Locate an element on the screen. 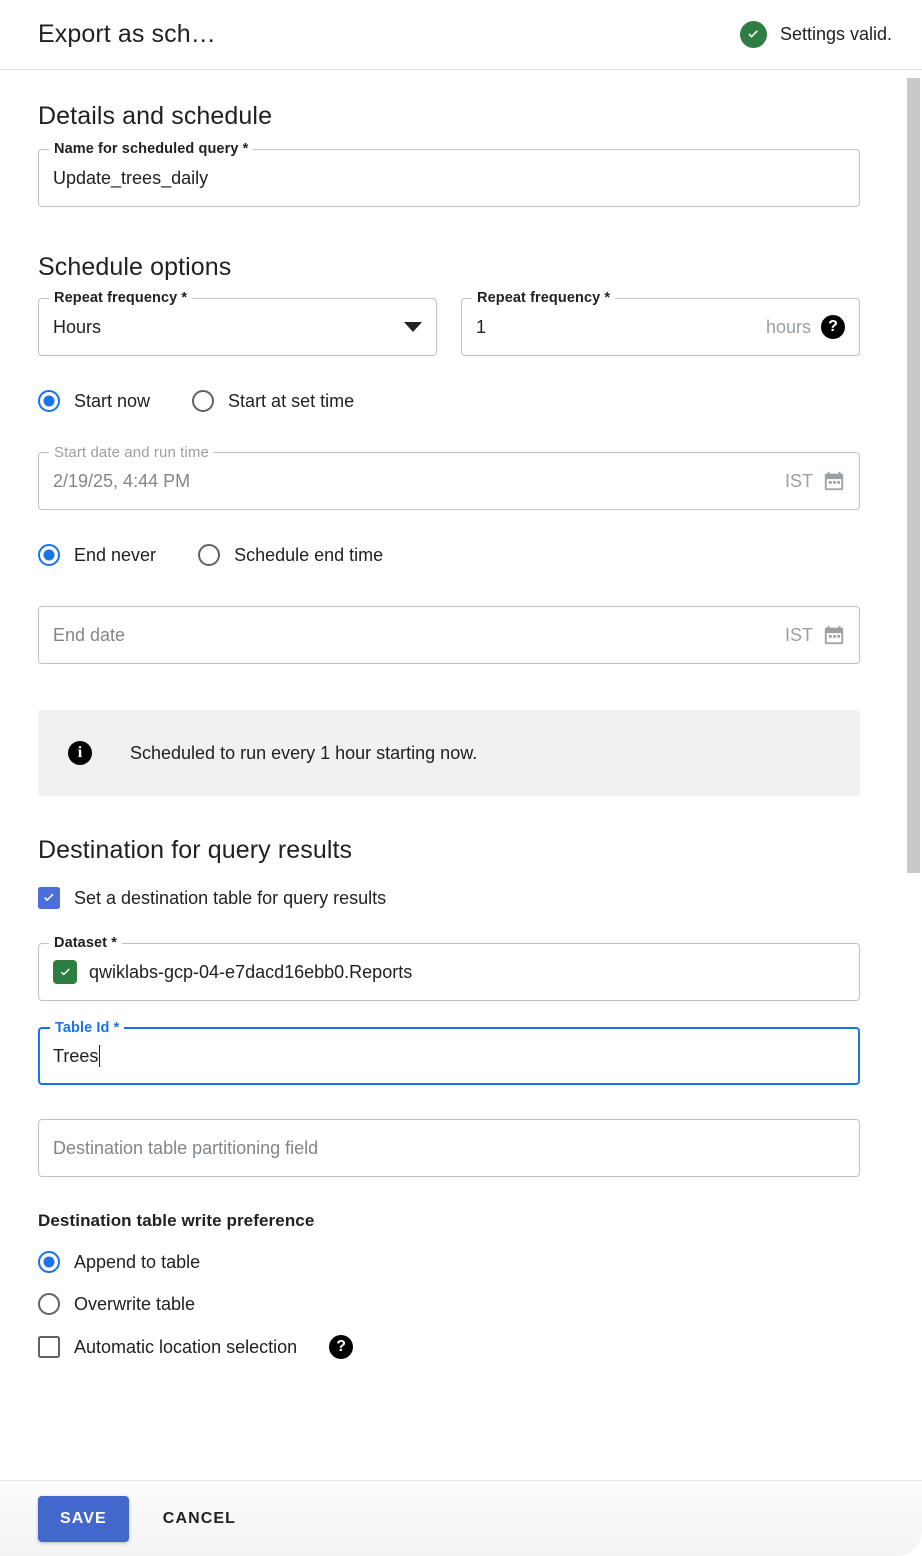 The width and height of the screenshot is (922, 1556). end-date-field: End date IST is located at coordinates (449, 635).